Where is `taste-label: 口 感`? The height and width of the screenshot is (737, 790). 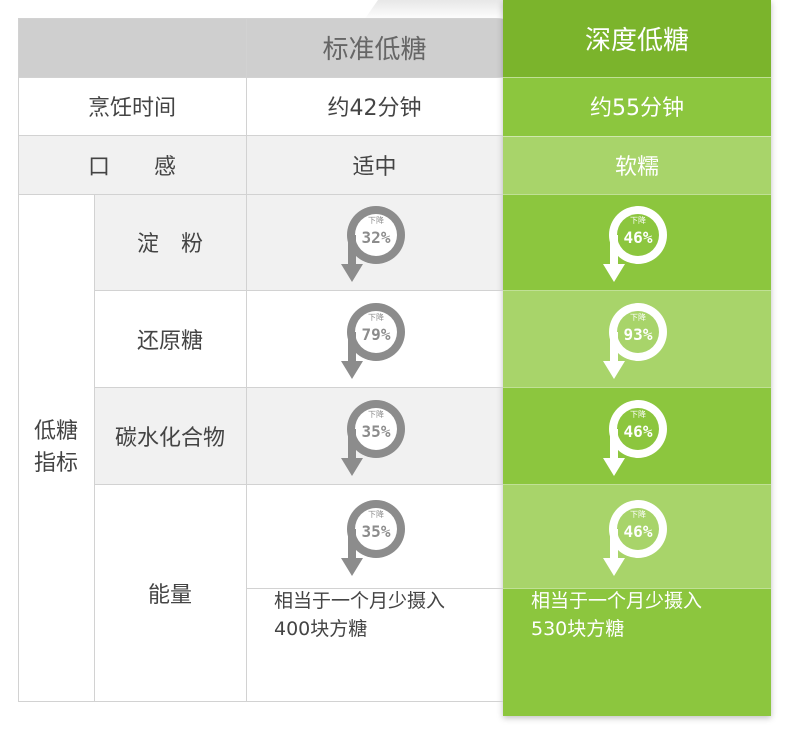 taste-label: 口 感 is located at coordinates (131, 167).